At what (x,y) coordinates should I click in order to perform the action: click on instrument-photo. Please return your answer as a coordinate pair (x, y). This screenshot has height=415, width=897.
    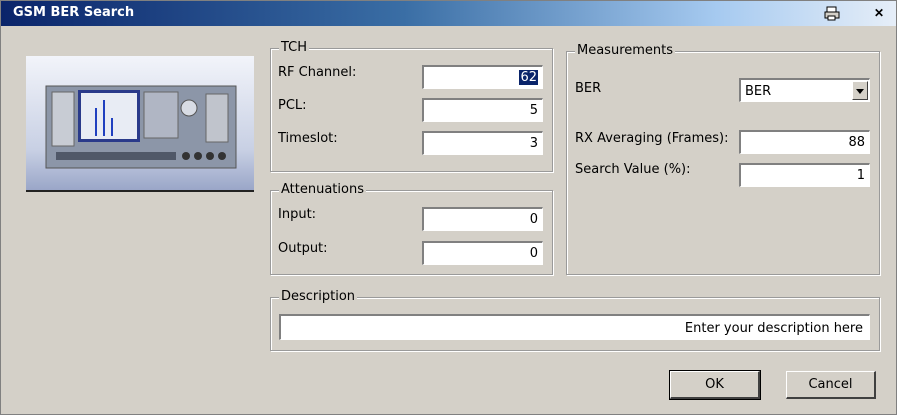
    Looking at the image, I should click on (140, 124).